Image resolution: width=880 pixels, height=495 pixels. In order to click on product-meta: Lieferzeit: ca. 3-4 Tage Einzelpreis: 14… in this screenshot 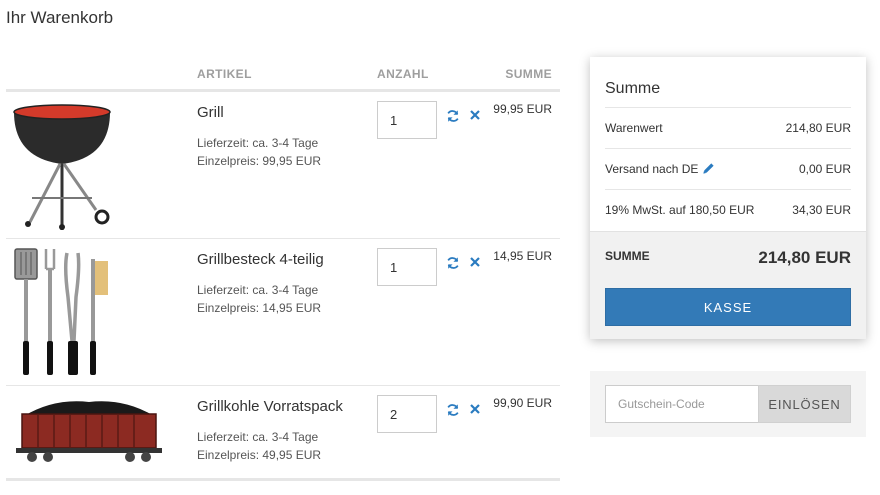, I will do `click(259, 299)`.